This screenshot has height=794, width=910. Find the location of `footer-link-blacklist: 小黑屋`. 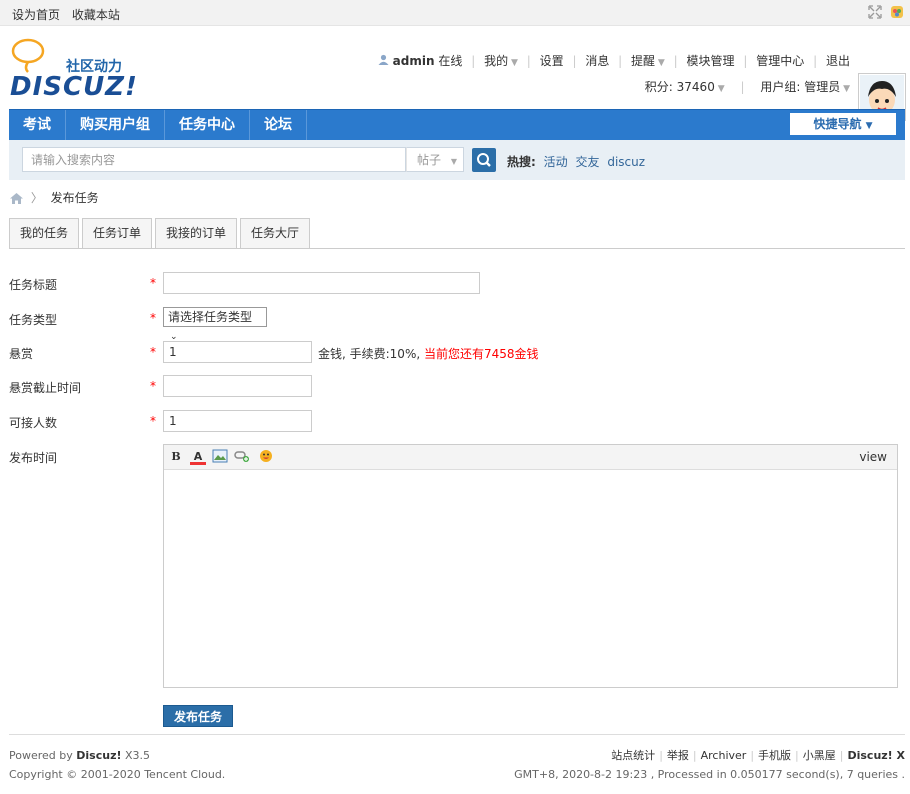

footer-link-blacklist: 小黑屋 is located at coordinates (819, 755).